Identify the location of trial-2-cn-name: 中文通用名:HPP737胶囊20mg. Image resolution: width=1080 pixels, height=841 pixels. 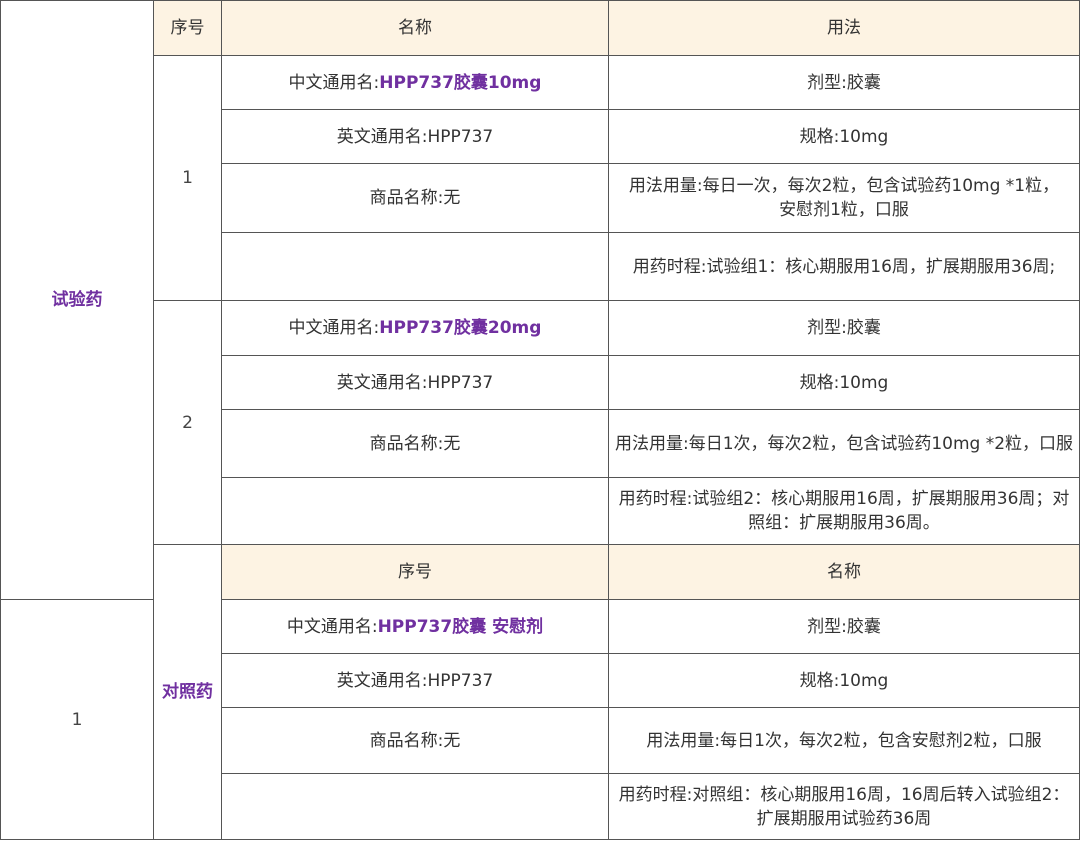
(415, 328).